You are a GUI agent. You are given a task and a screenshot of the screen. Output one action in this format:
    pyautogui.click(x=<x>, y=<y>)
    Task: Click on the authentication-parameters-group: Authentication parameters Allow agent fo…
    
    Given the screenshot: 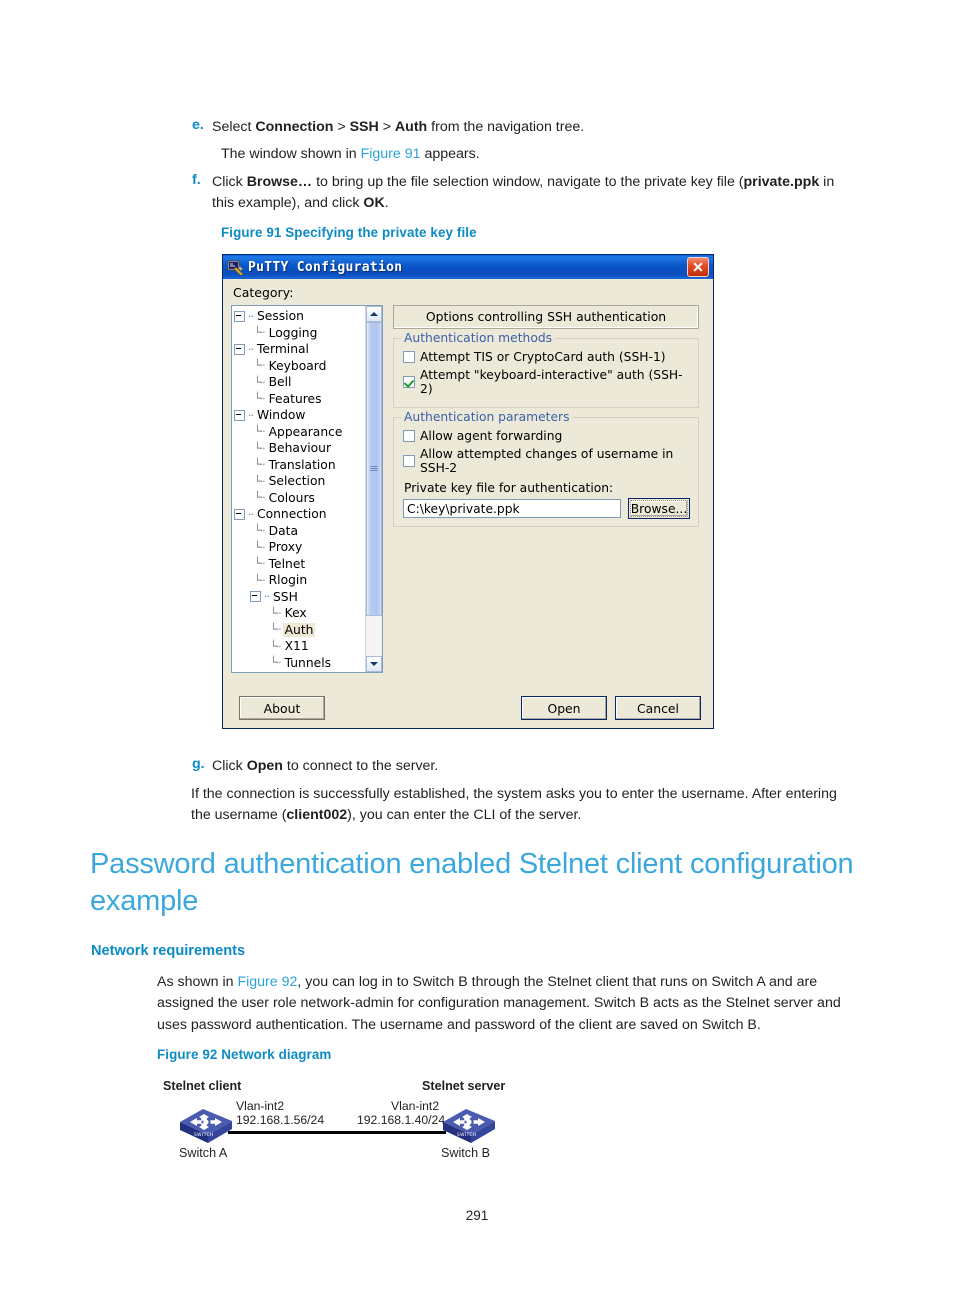 What is the action you would take?
    pyautogui.click(x=546, y=468)
    